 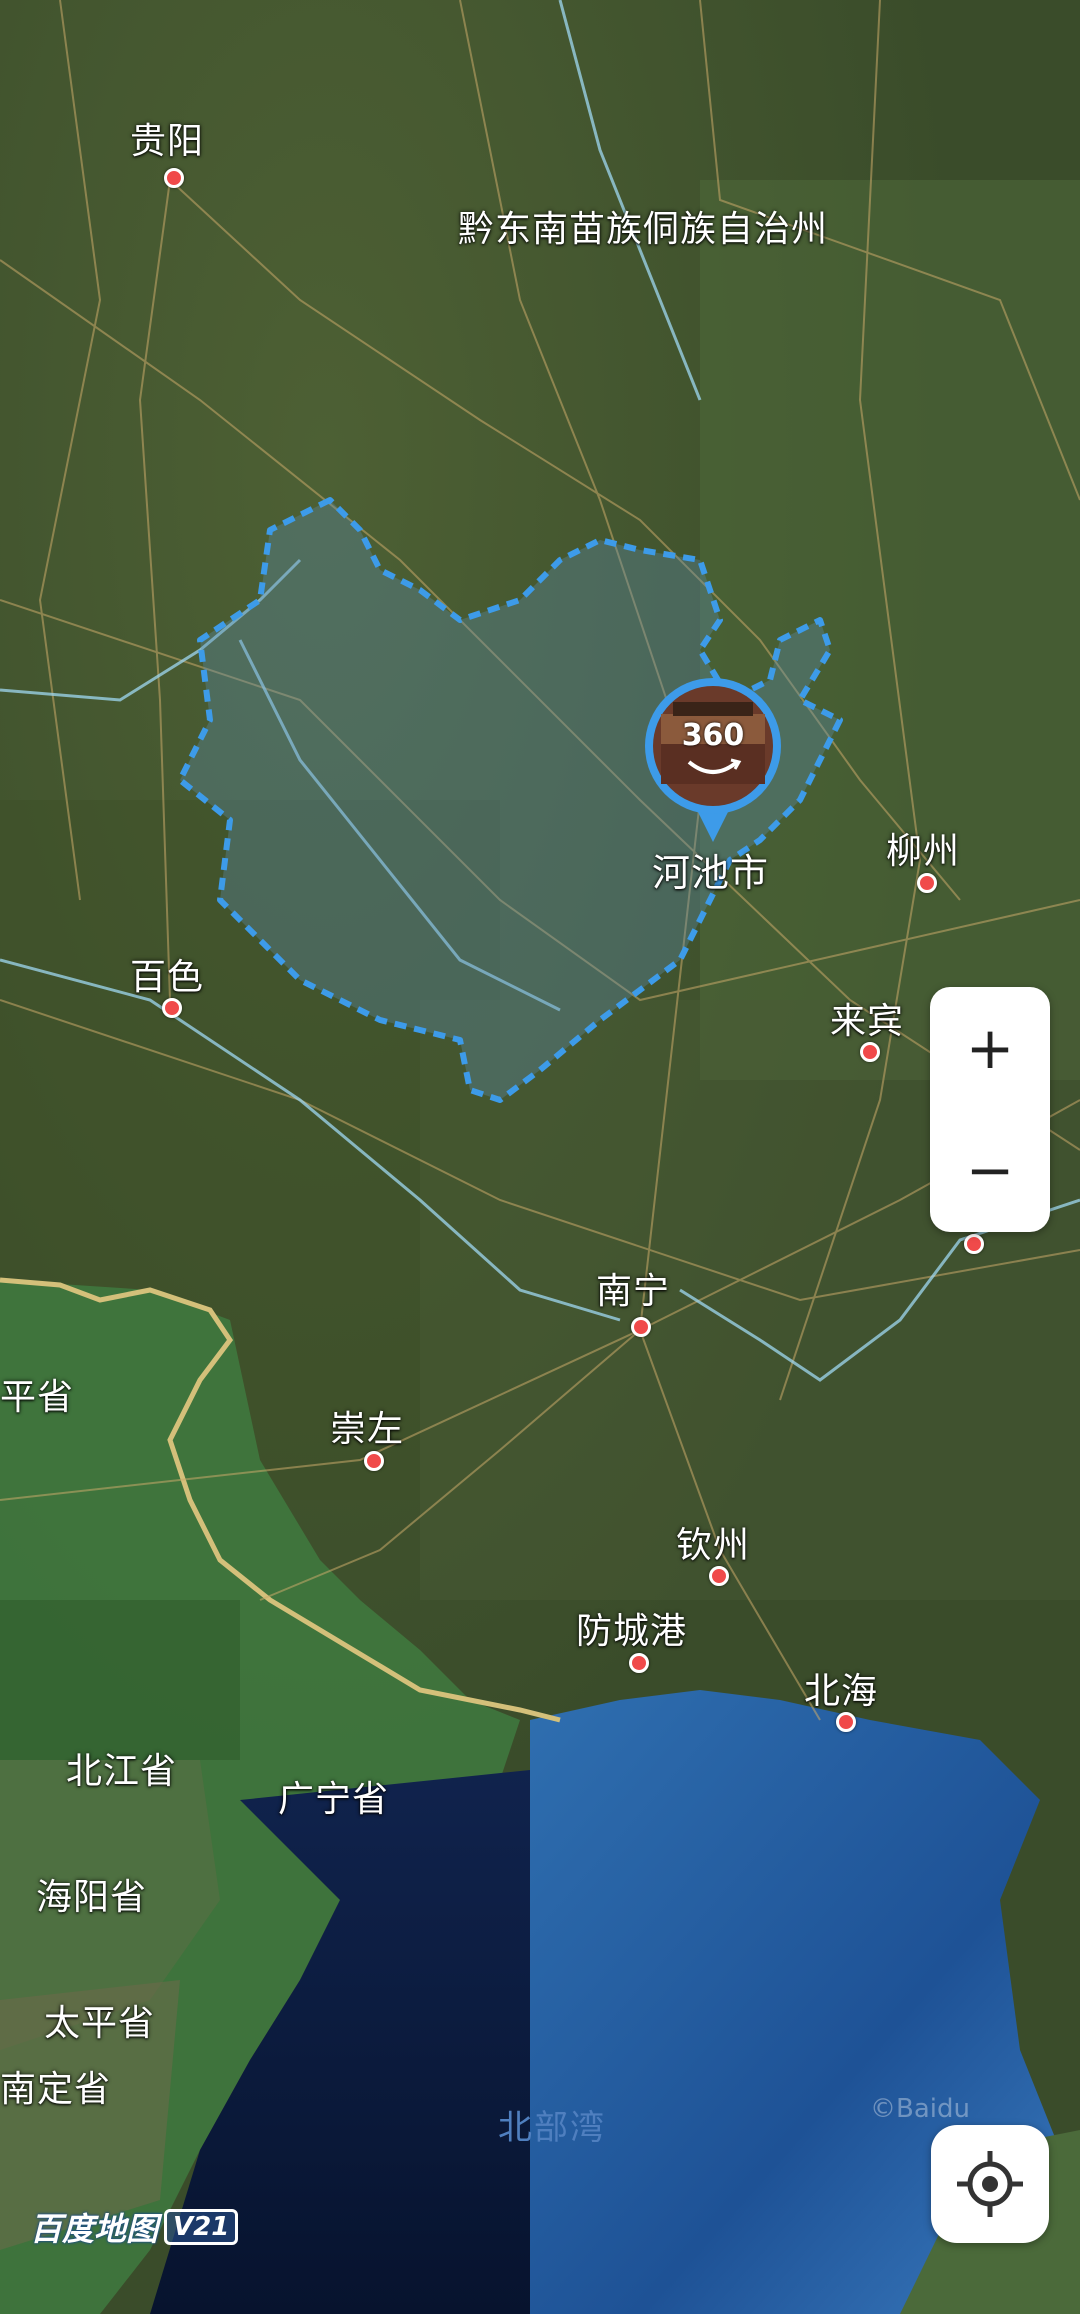 What do you see at coordinates (927, 883) in the screenshot?
I see `city-marker-liuzhou` at bounding box center [927, 883].